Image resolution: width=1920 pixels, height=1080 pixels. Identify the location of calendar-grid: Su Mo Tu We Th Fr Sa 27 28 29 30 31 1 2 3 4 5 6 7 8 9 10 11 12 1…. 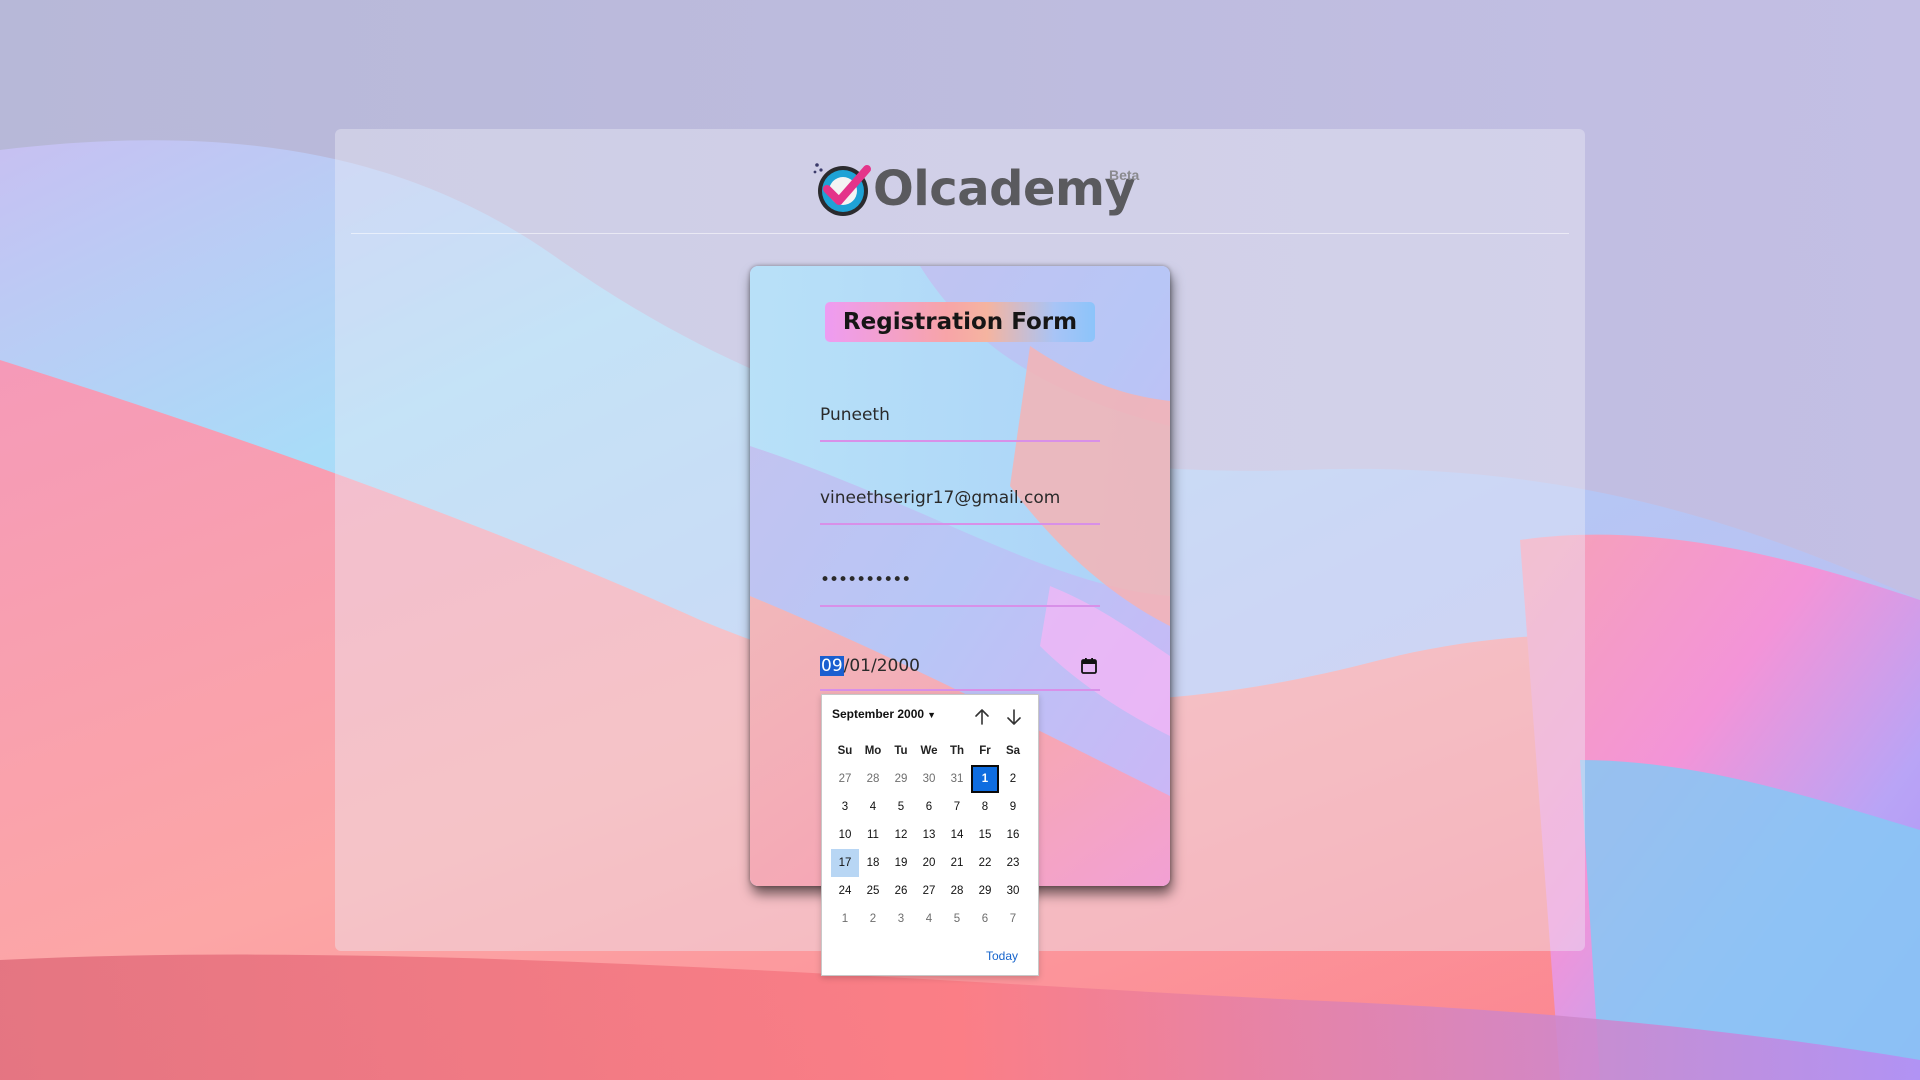
(930, 835).